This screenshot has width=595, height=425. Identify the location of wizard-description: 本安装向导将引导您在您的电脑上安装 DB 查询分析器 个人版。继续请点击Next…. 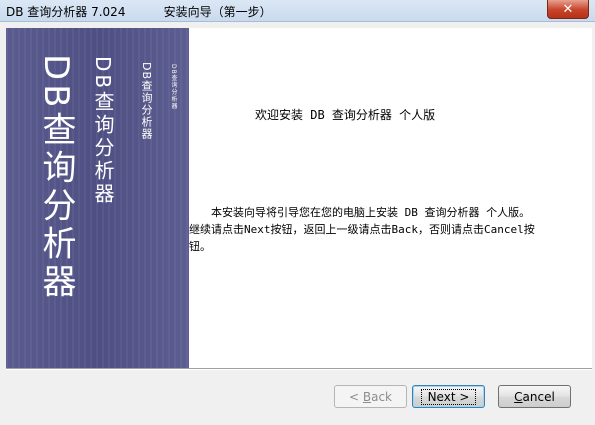
(362, 229).